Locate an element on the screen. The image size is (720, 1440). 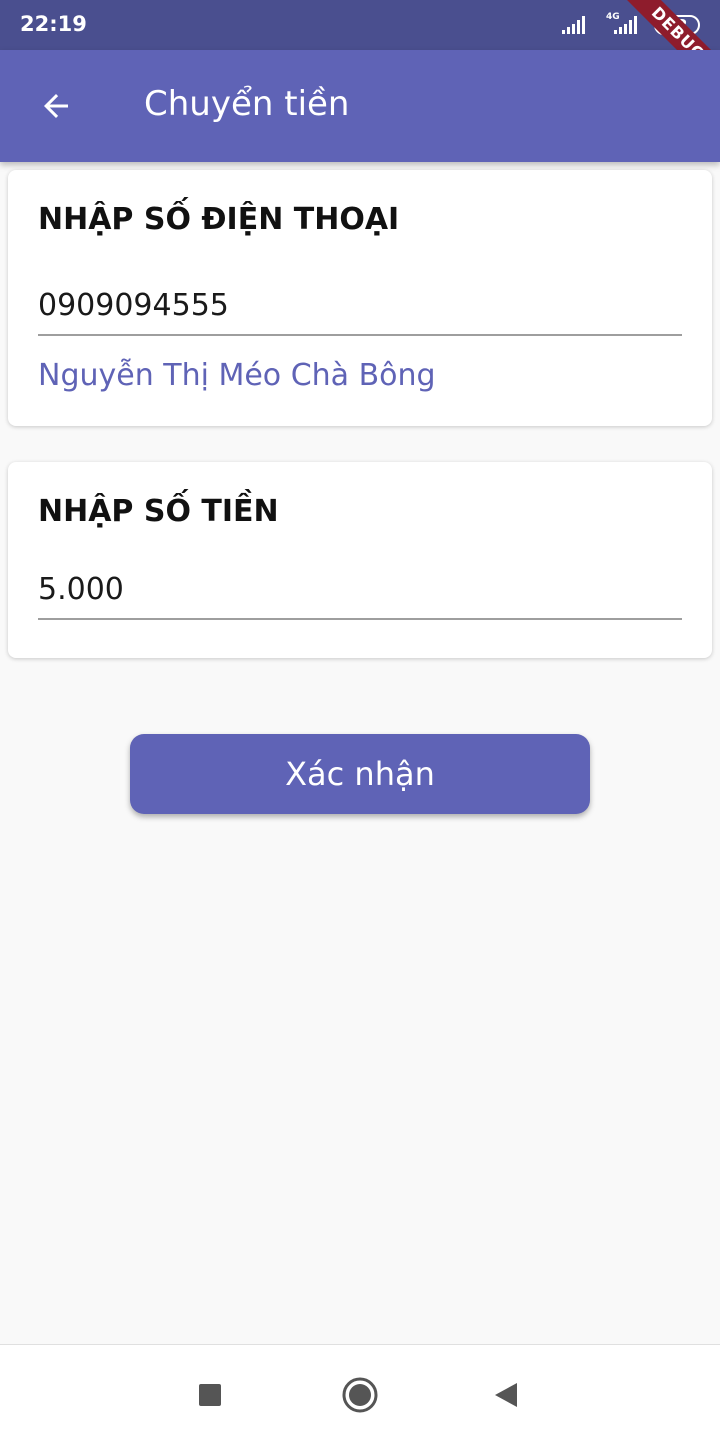
status-time: 22:19 is located at coordinates (53, 24).